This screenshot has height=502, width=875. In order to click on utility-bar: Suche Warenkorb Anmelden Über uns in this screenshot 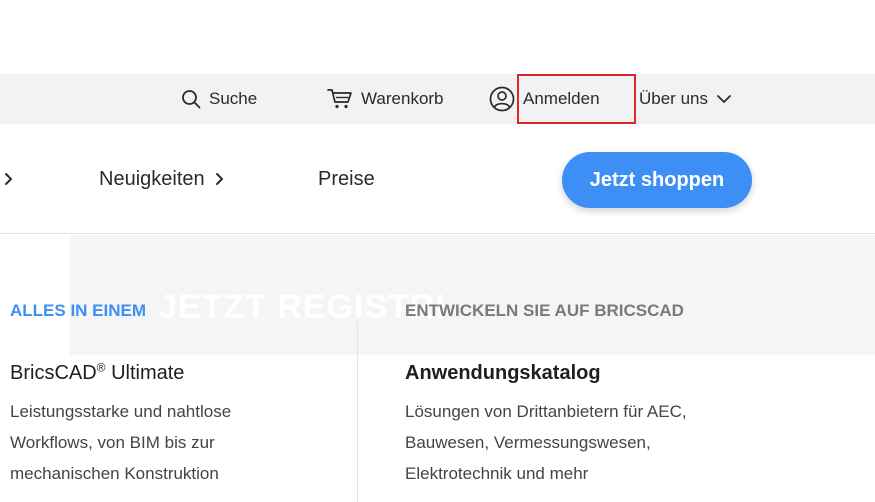, I will do `click(437, 99)`.